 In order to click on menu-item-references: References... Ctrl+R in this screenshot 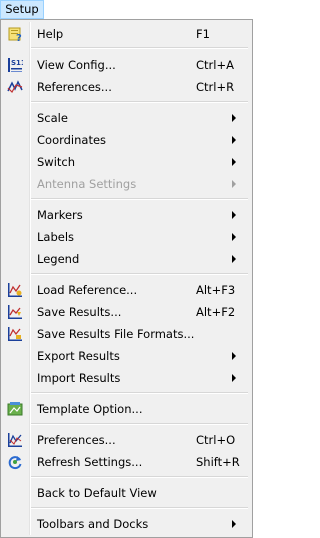, I will do `click(126, 87)`.